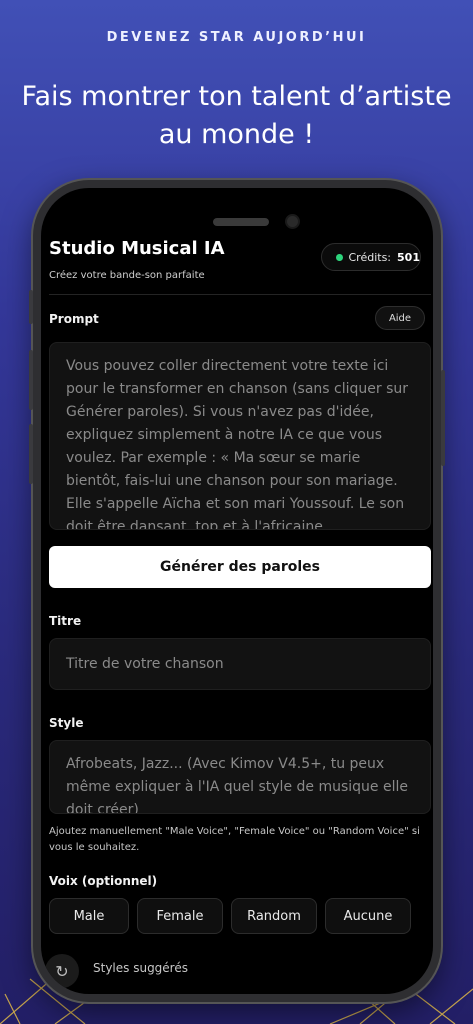 The height and width of the screenshot is (1024, 473). What do you see at coordinates (31, 454) in the screenshot?
I see `phone-volume-down` at bounding box center [31, 454].